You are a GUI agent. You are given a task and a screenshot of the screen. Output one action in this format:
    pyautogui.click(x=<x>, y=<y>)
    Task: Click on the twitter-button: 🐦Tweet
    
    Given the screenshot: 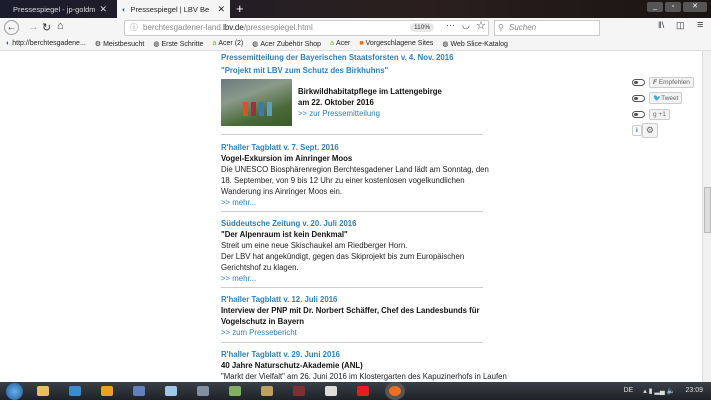 What is the action you would take?
    pyautogui.click(x=666, y=98)
    